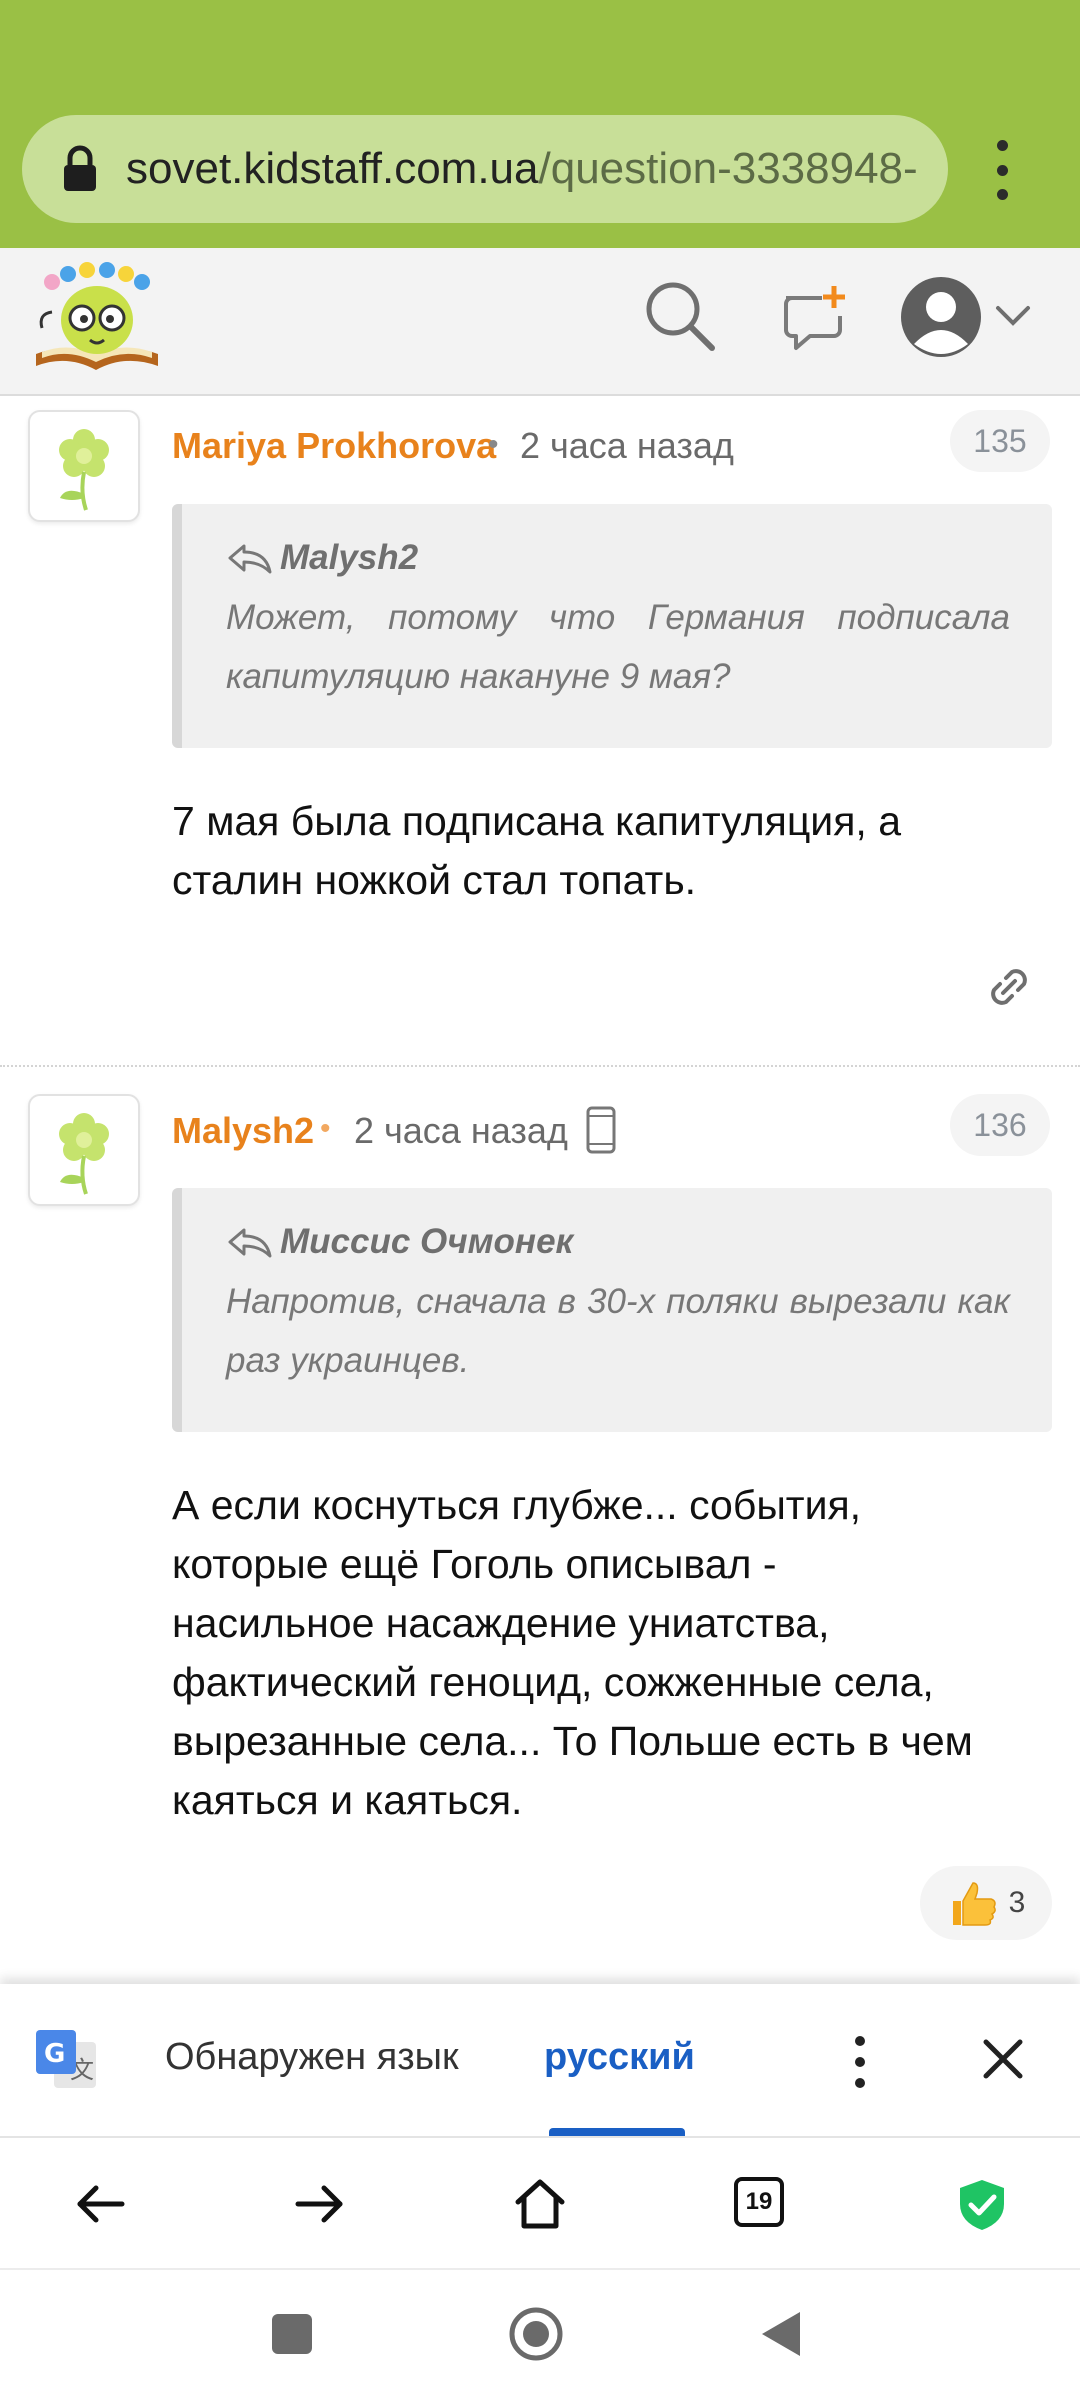 The height and width of the screenshot is (2402, 1080). I want to click on comment-text-line: фактический геноцид, сожженные села,, so click(553, 1682).